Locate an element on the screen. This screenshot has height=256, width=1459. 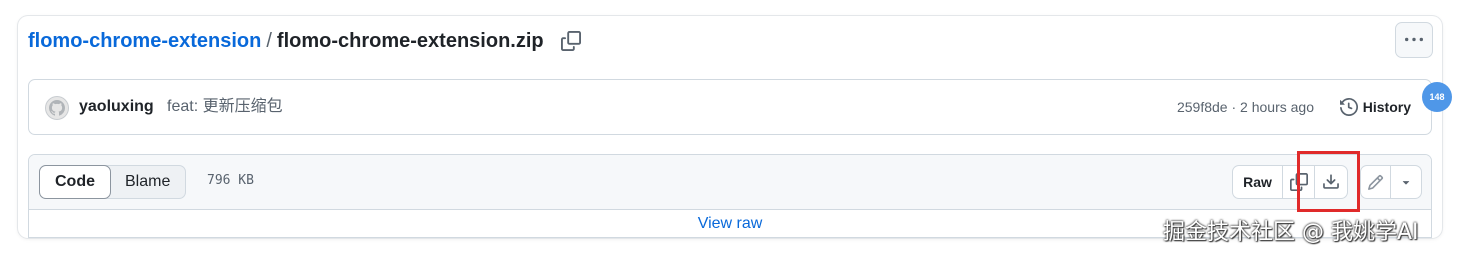
tab-code: Code is located at coordinates (75, 182).